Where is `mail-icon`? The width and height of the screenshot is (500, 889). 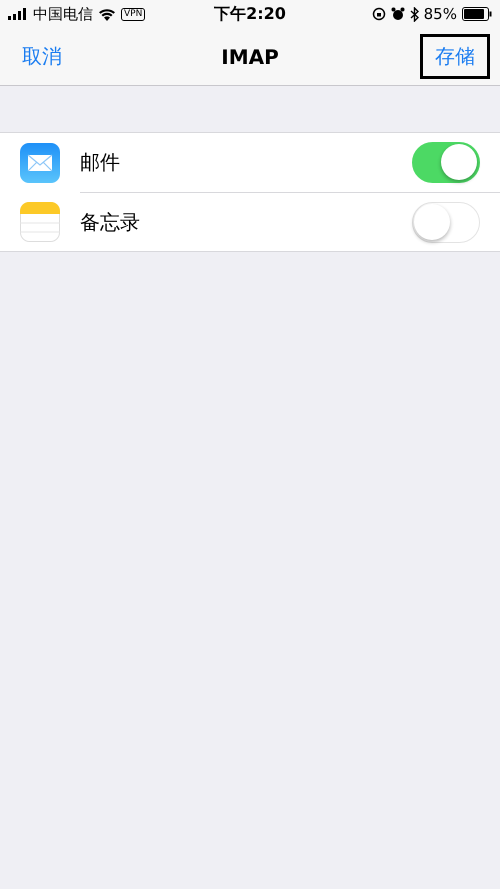 mail-icon is located at coordinates (40, 162).